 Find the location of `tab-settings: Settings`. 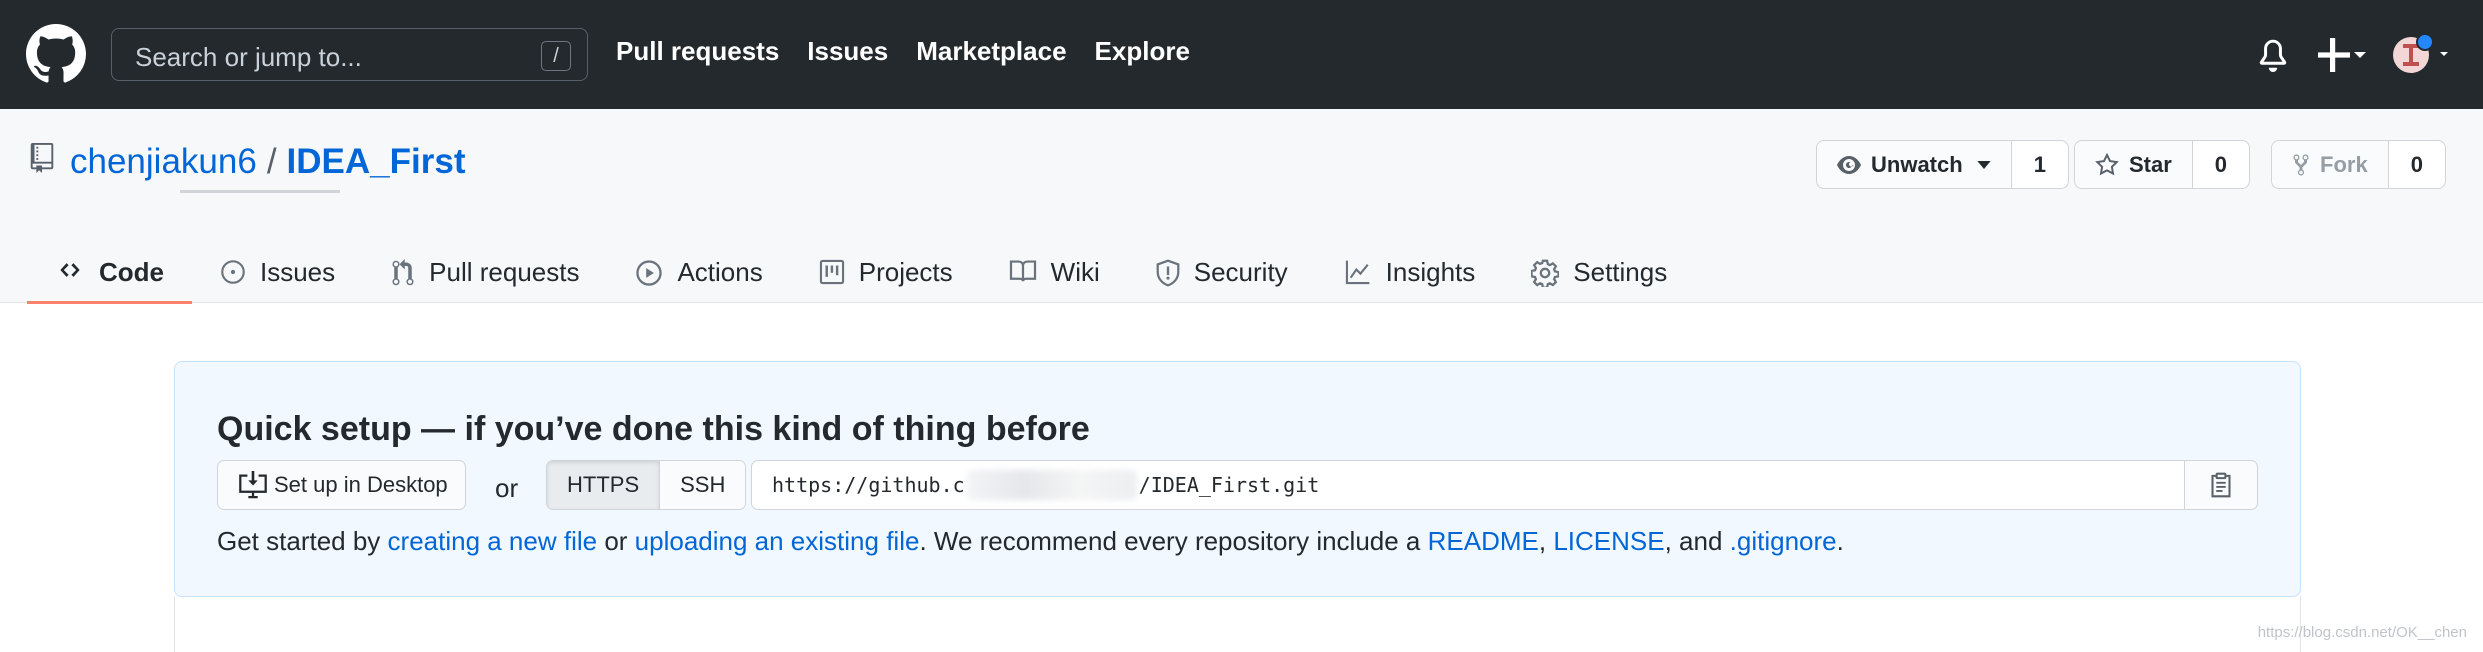

tab-settings: Settings is located at coordinates (1599, 270).